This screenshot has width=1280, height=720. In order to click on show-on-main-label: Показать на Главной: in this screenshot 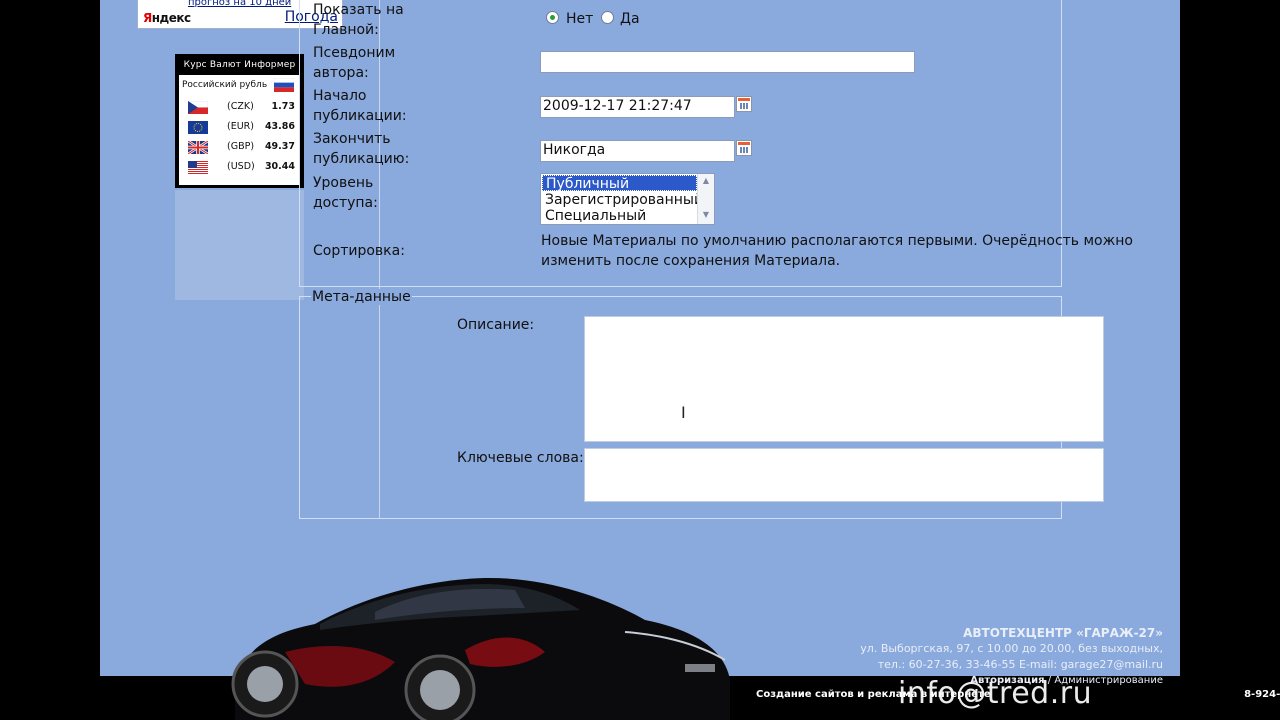, I will do `click(358, 20)`.